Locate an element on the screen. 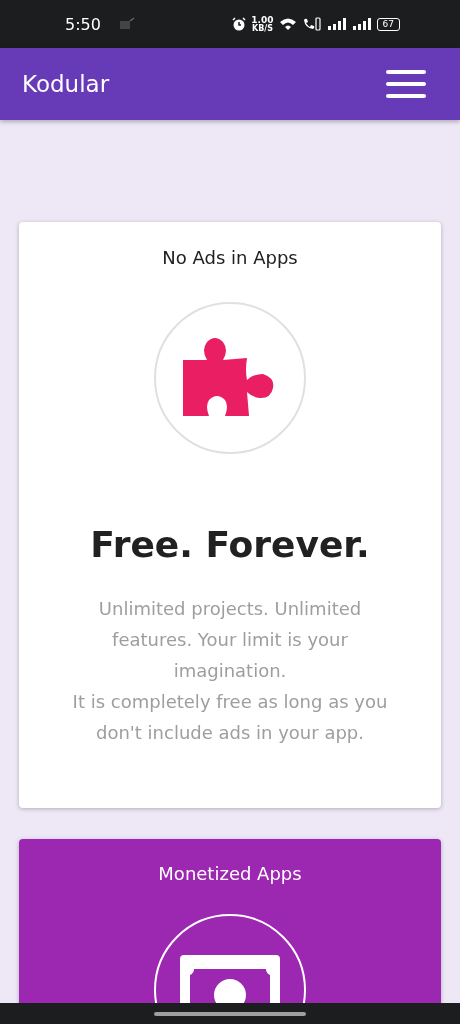 This screenshot has height=1024, width=460. home-indicator is located at coordinates (230, 1013).